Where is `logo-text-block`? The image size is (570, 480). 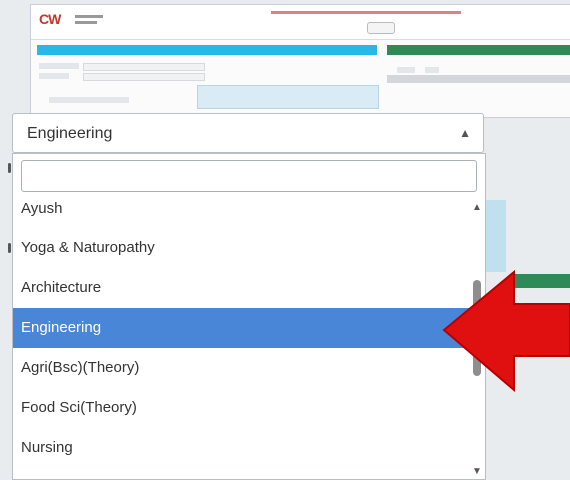
logo-text-block is located at coordinates (89, 18).